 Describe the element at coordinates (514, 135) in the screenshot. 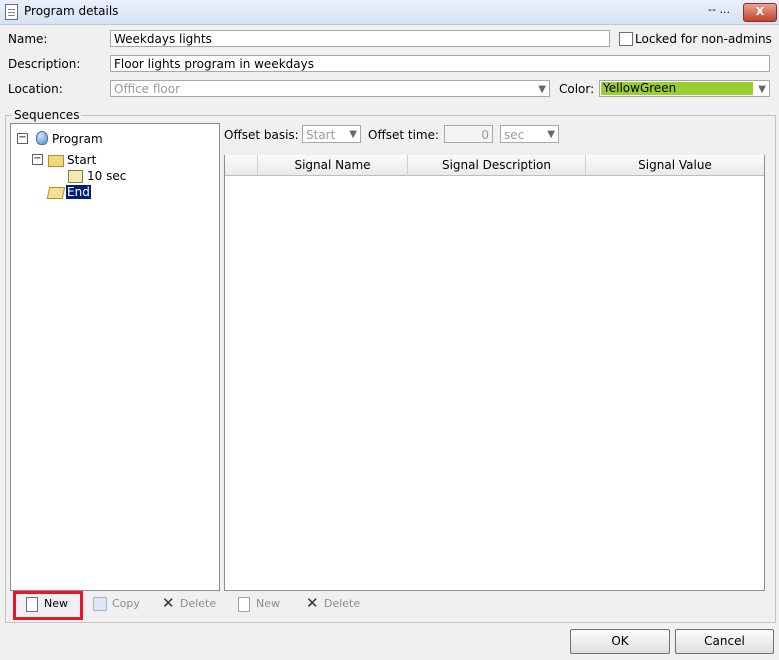

I see `offset-unit-value: sec` at that location.